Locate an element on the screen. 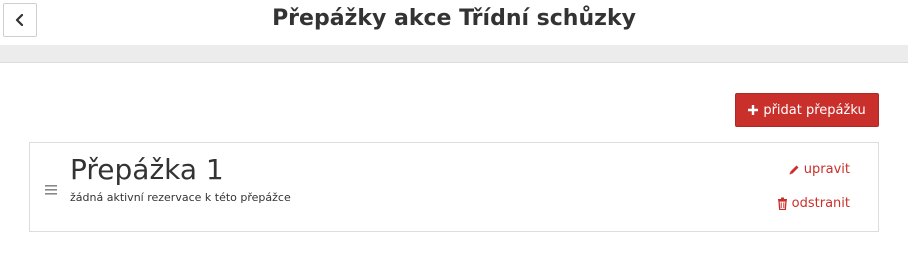 This screenshot has height=273, width=908. edit-counter-label: upravit is located at coordinates (826, 169).